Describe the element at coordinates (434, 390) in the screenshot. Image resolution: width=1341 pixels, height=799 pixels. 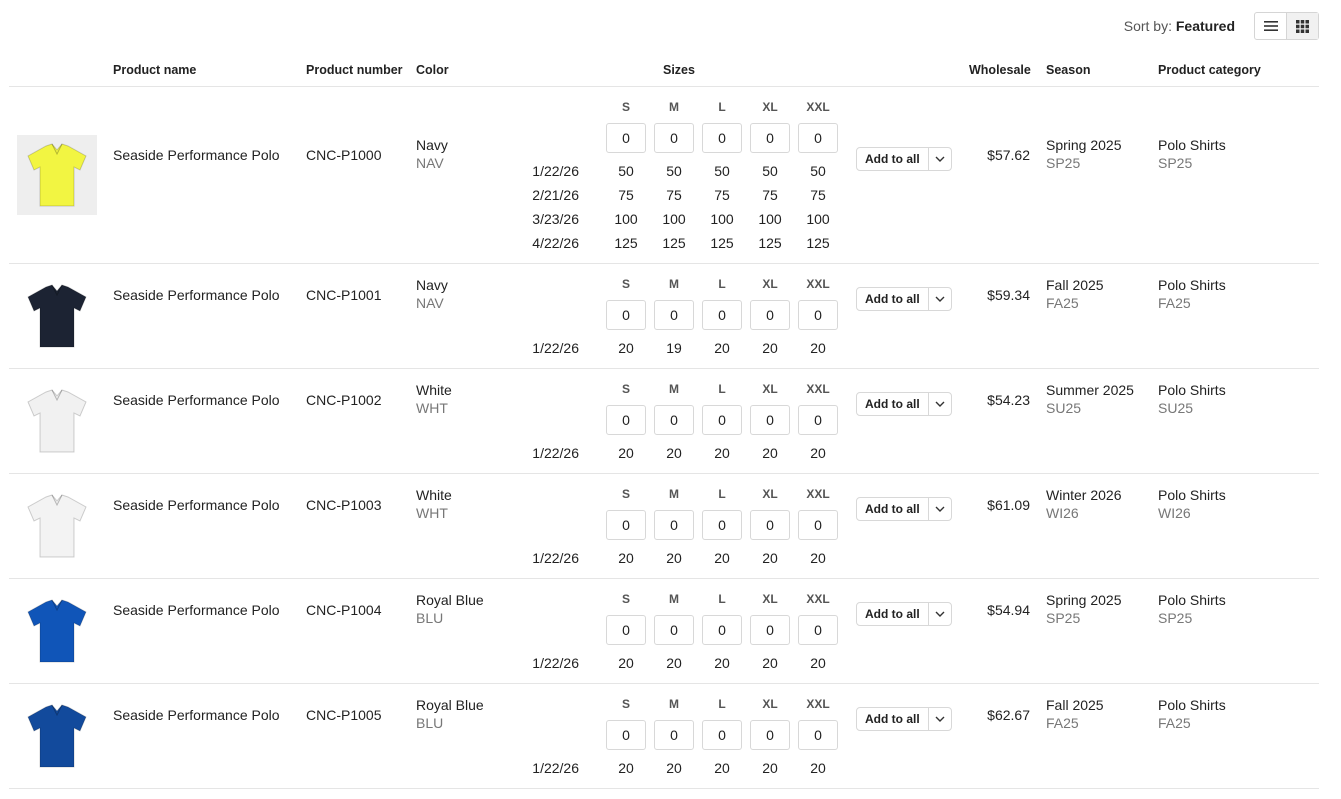
I see `color-name: White` at that location.